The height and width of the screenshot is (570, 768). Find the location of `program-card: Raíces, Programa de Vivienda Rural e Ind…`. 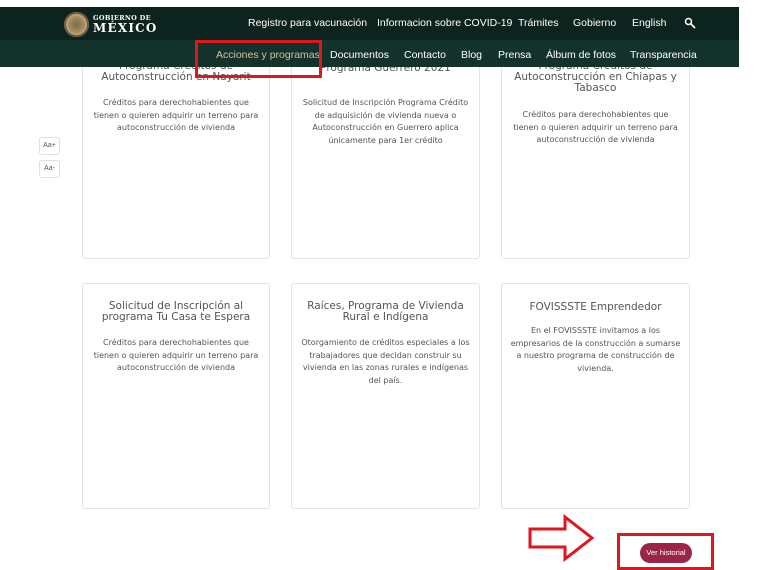

program-card: Raíces, Programa de Vivienda Rural e Ind… is located at coordinates (385, 396).